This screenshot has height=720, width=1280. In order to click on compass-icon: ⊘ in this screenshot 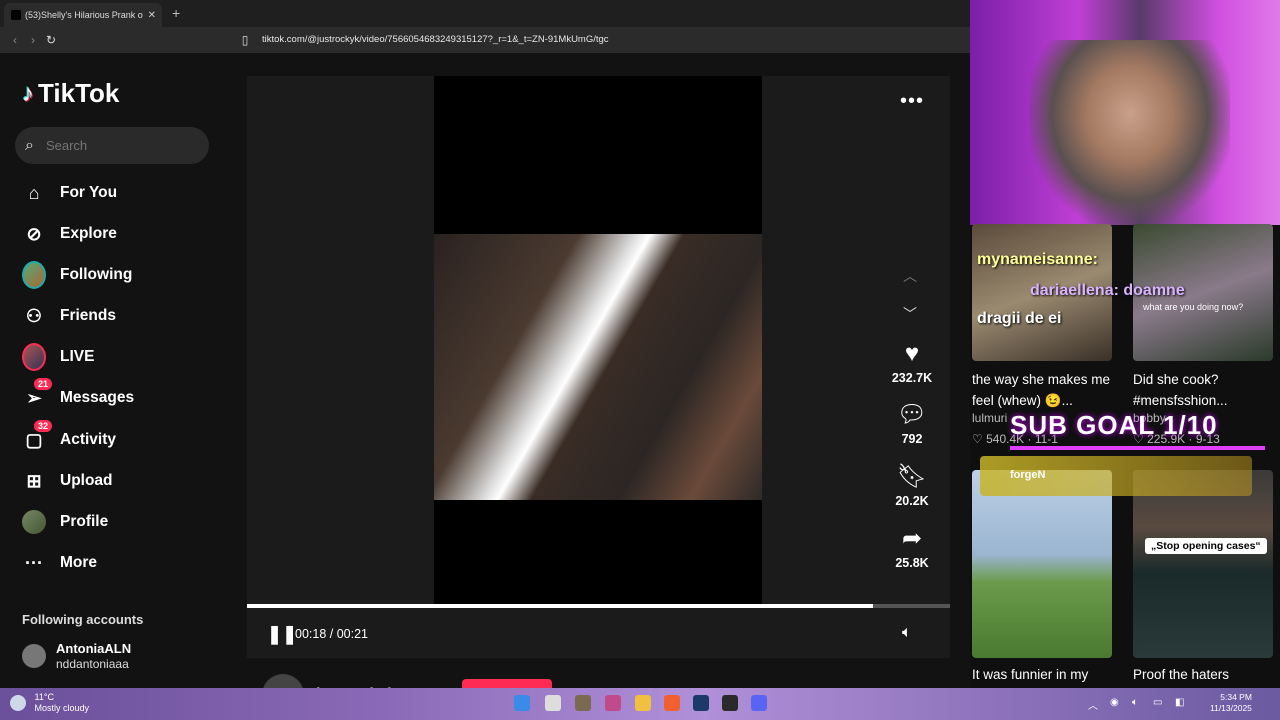, I will do `click(34, 233)`.